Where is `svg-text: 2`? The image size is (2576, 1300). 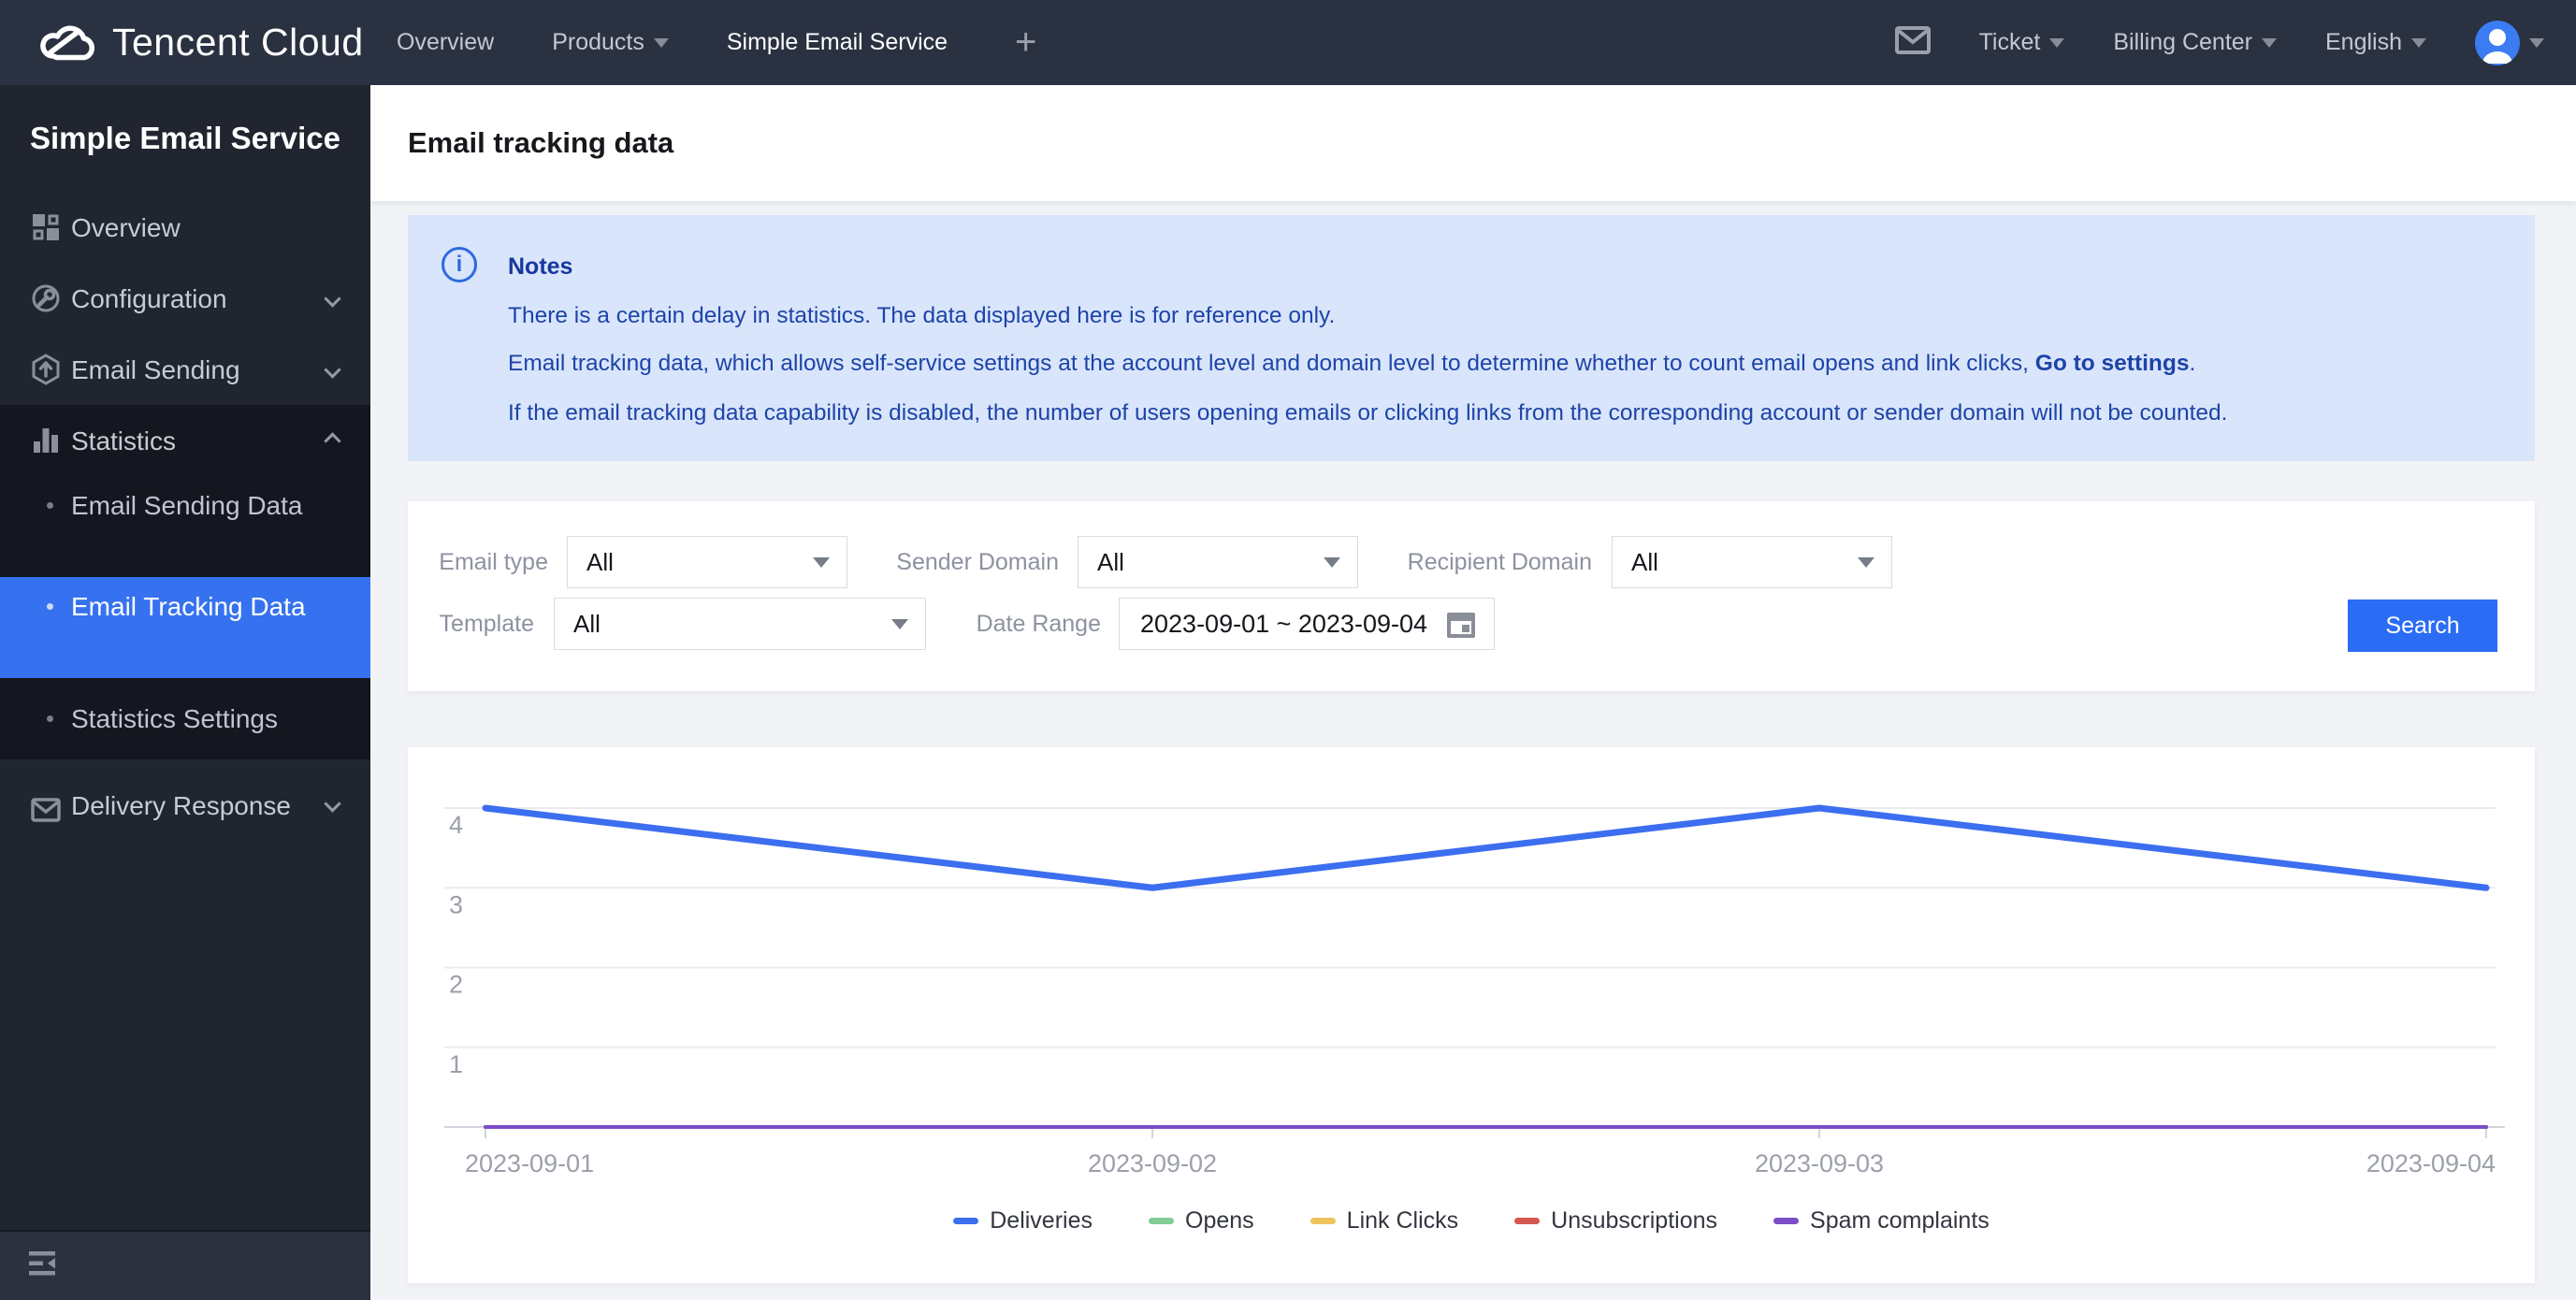
svg-text: 2 is located at coordinates (456, 985).